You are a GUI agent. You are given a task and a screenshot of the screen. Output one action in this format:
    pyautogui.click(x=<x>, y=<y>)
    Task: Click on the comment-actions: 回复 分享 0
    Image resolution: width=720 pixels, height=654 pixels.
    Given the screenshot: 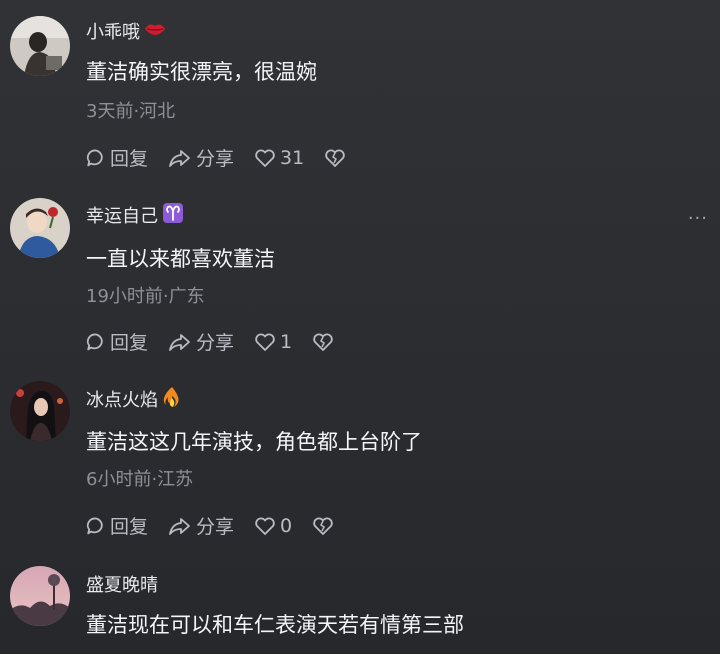 What is the action you would take?
    pyautogui.click(x=220, y=525)
    